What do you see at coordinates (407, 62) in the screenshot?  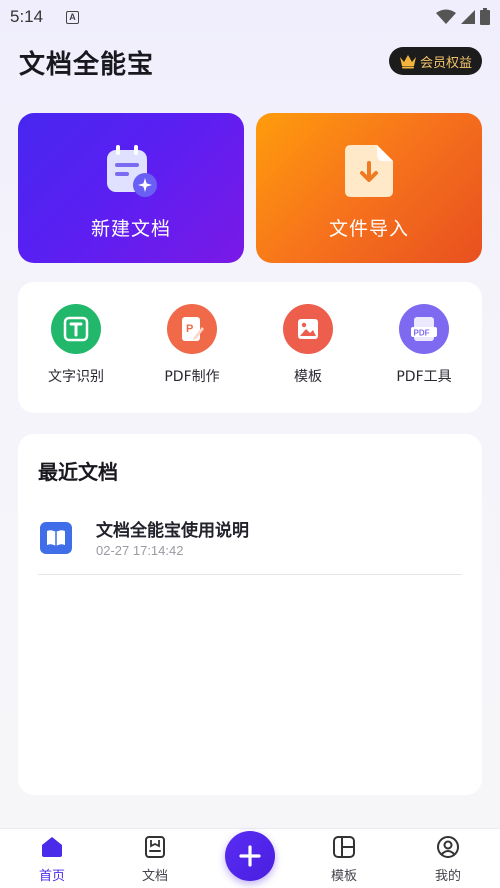 I see `crown-icon` at bounding box center [407, 62].